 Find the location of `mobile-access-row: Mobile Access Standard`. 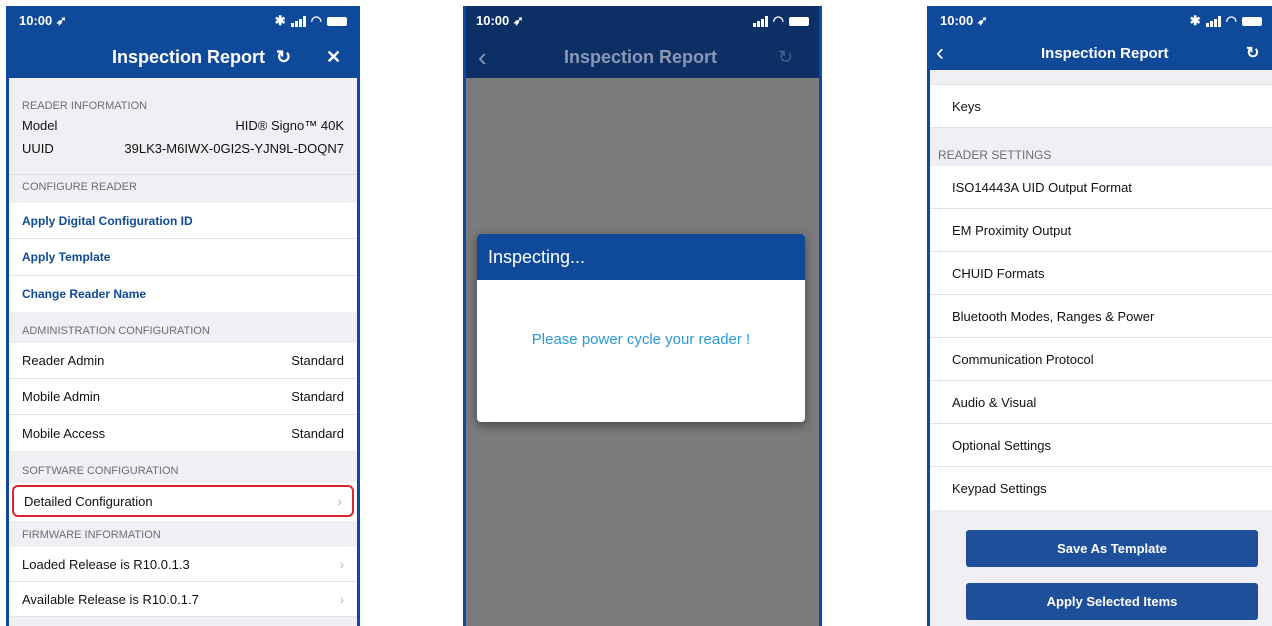

mobile-access-row: Mobile Access Standard is located at coordinates (183, 433).